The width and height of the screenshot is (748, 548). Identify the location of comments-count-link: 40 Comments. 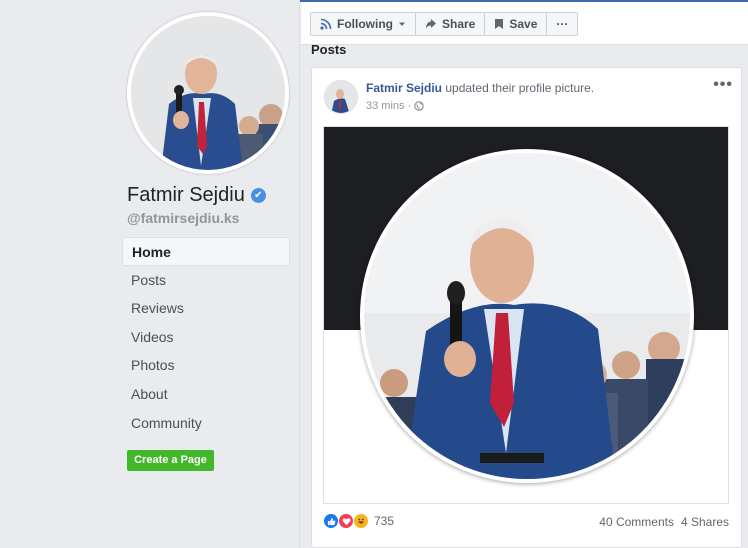
(636, 522).